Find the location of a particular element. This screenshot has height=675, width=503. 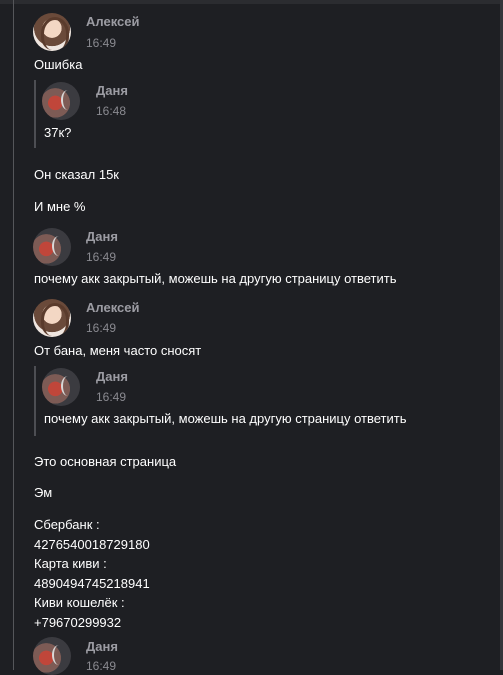

payment-line: Сбербанк : is located at coordinates (67, 524).